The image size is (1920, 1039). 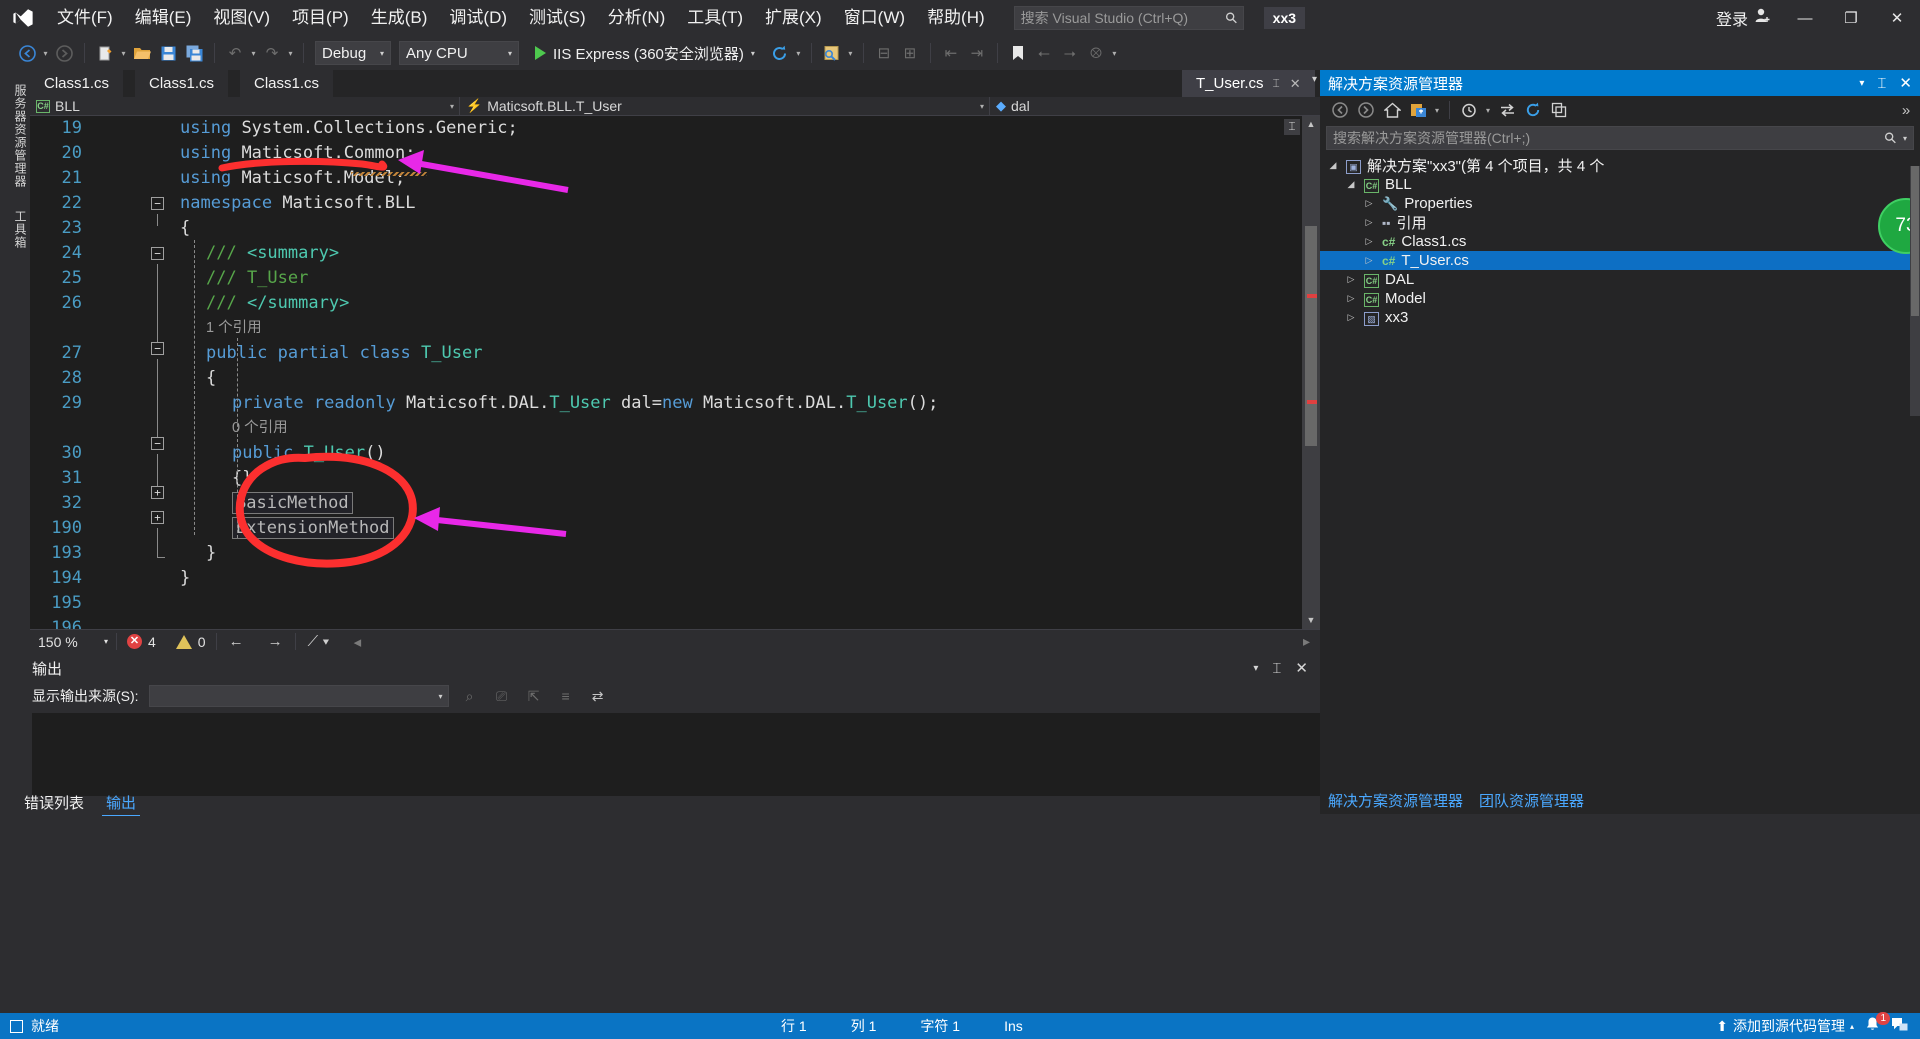 I want to click on server-explorer-tab: 服务器资源管理器, so click(x=15, y=136).